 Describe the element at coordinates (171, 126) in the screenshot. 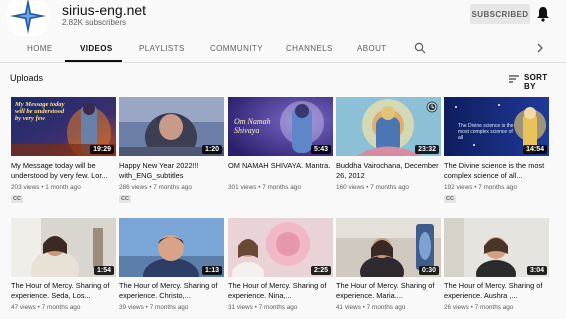

I see `video-thumbnail: 1:20` at that location.